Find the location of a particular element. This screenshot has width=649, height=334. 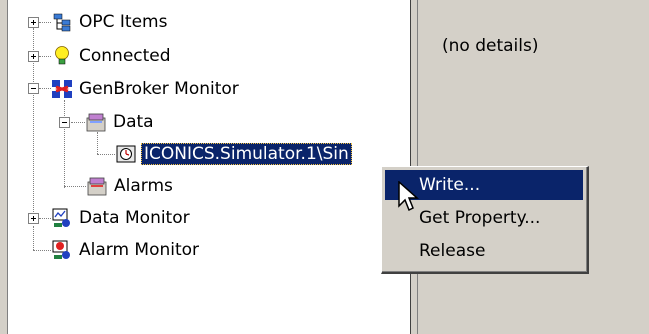

expand-toggle-opc-items is located at coordinates (33, 22).